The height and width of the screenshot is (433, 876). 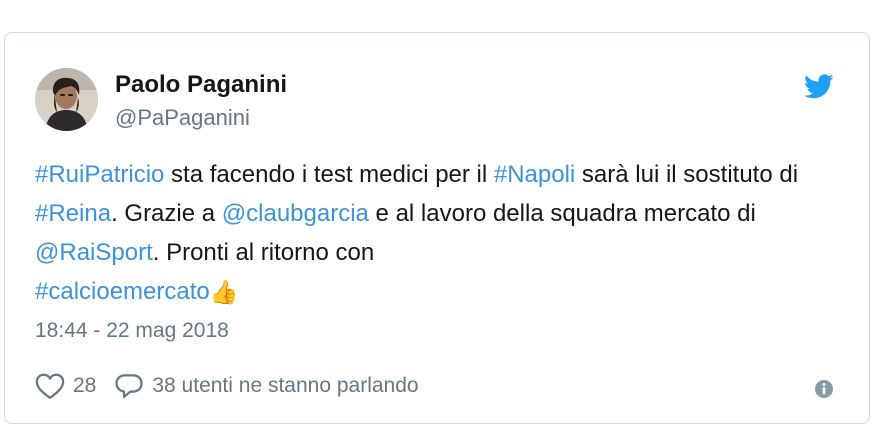 What do you see at coordinates (84, 386) in the screenshot?
I see `like-count: 28` at bounding box center [84, 386].